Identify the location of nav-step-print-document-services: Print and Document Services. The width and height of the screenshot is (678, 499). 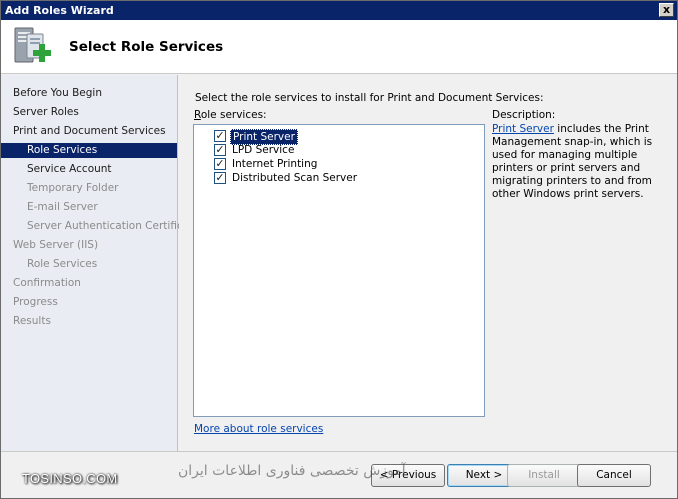
(89, 131).